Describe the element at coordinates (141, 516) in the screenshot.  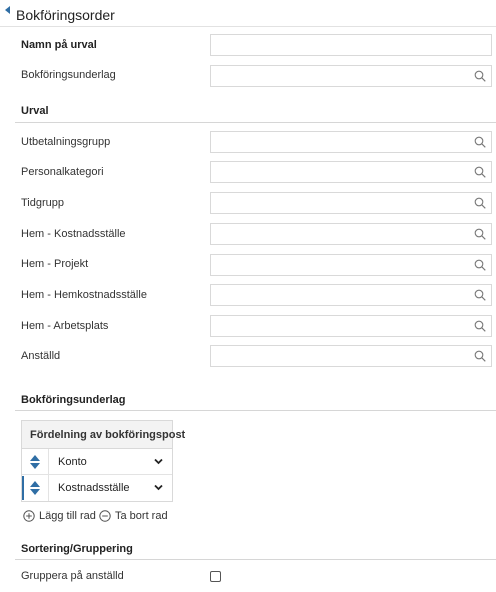
I see `remove-row-label: Ta bort rad` at that location.